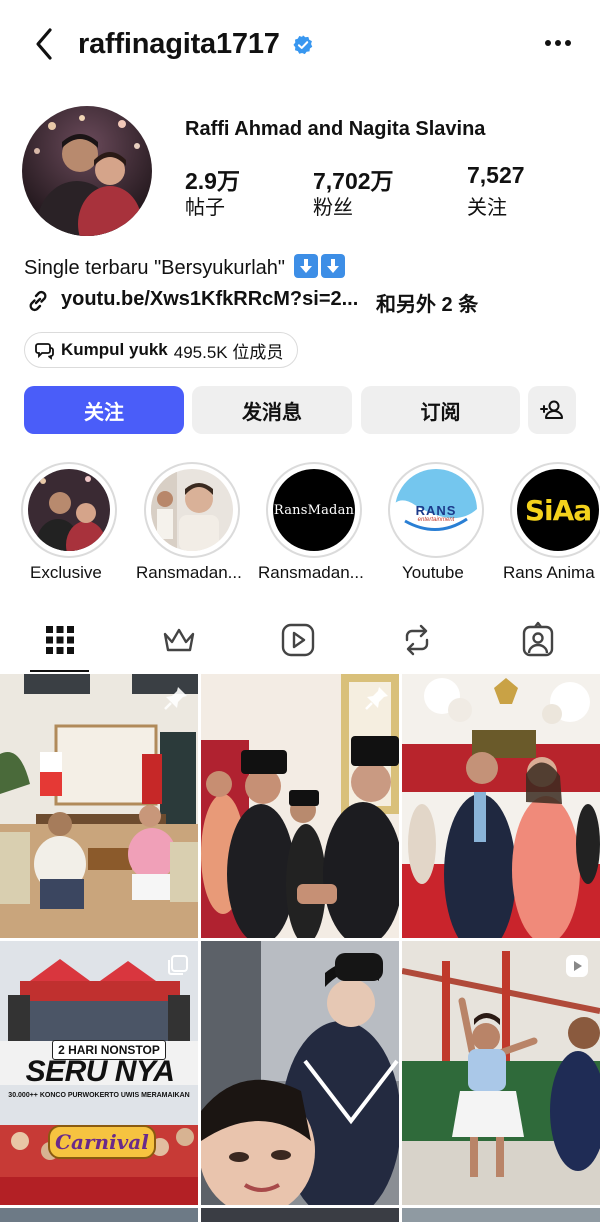 Image resolution: width=600 pixels, height=1222 pixels. I want to click on avatar-photo, so click(87, 171).